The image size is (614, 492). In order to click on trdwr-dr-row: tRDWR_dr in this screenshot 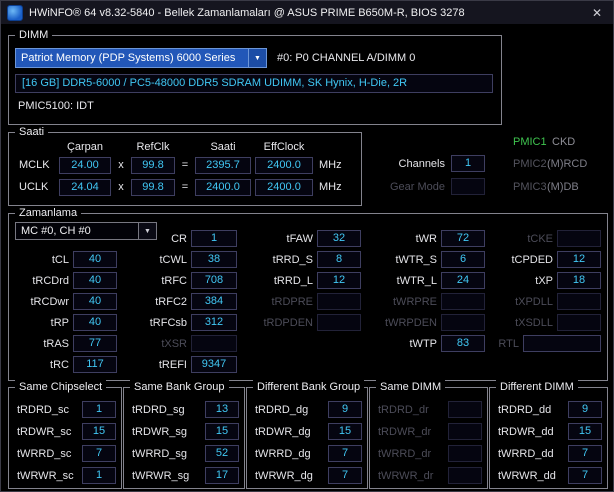, I will do `click(429, 431)`.